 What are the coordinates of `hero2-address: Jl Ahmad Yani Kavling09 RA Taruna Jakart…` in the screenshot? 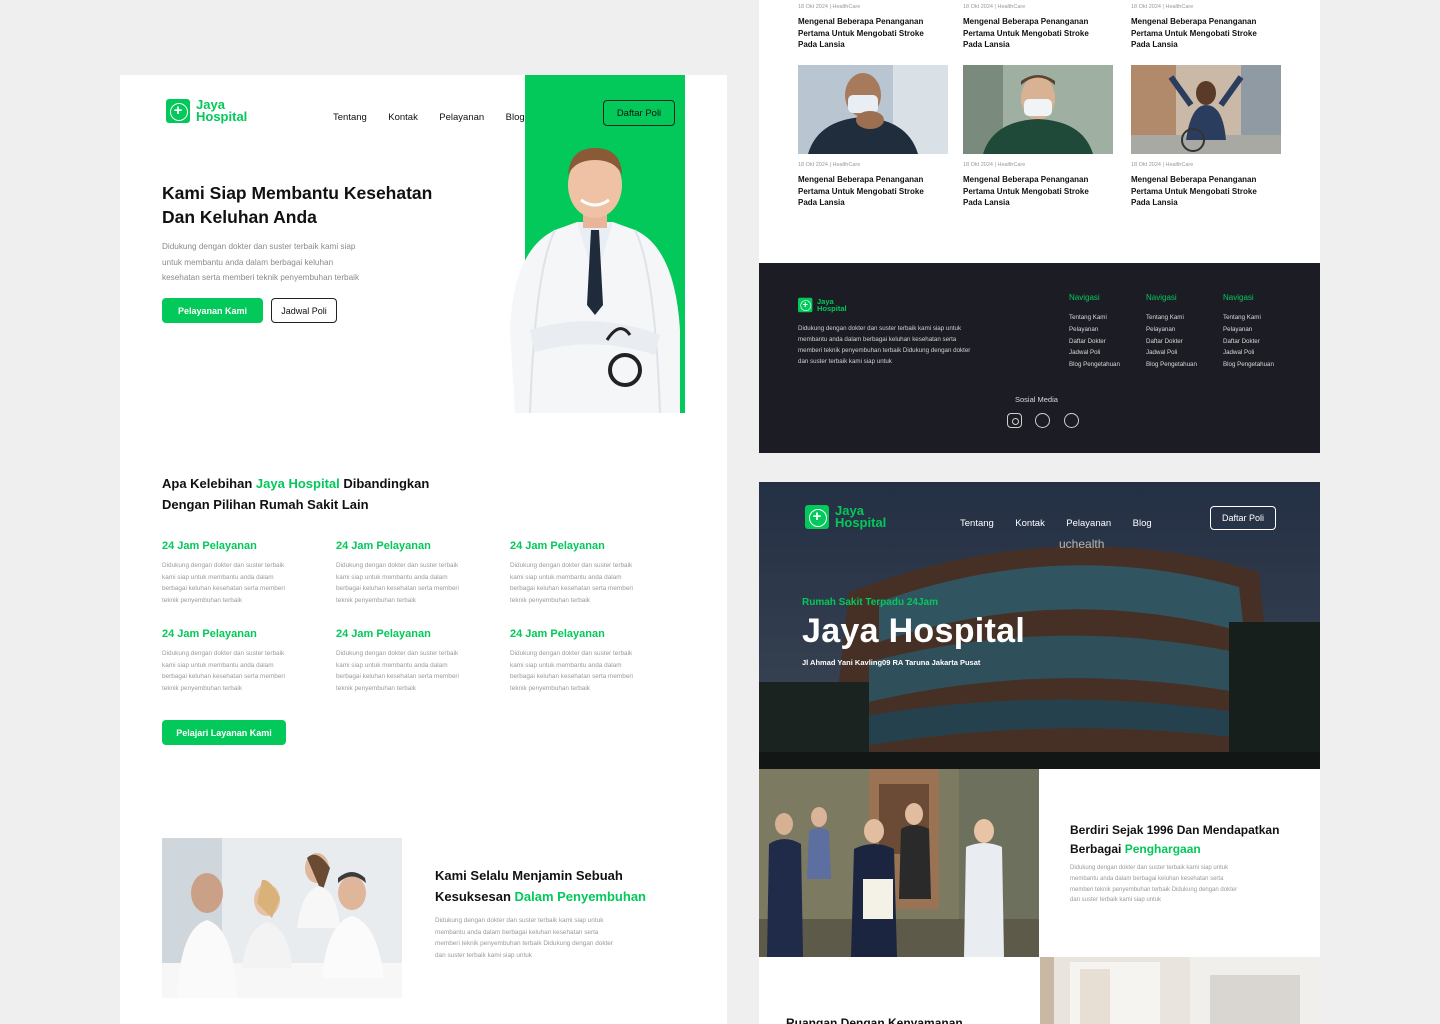 It's located at (891, 662).